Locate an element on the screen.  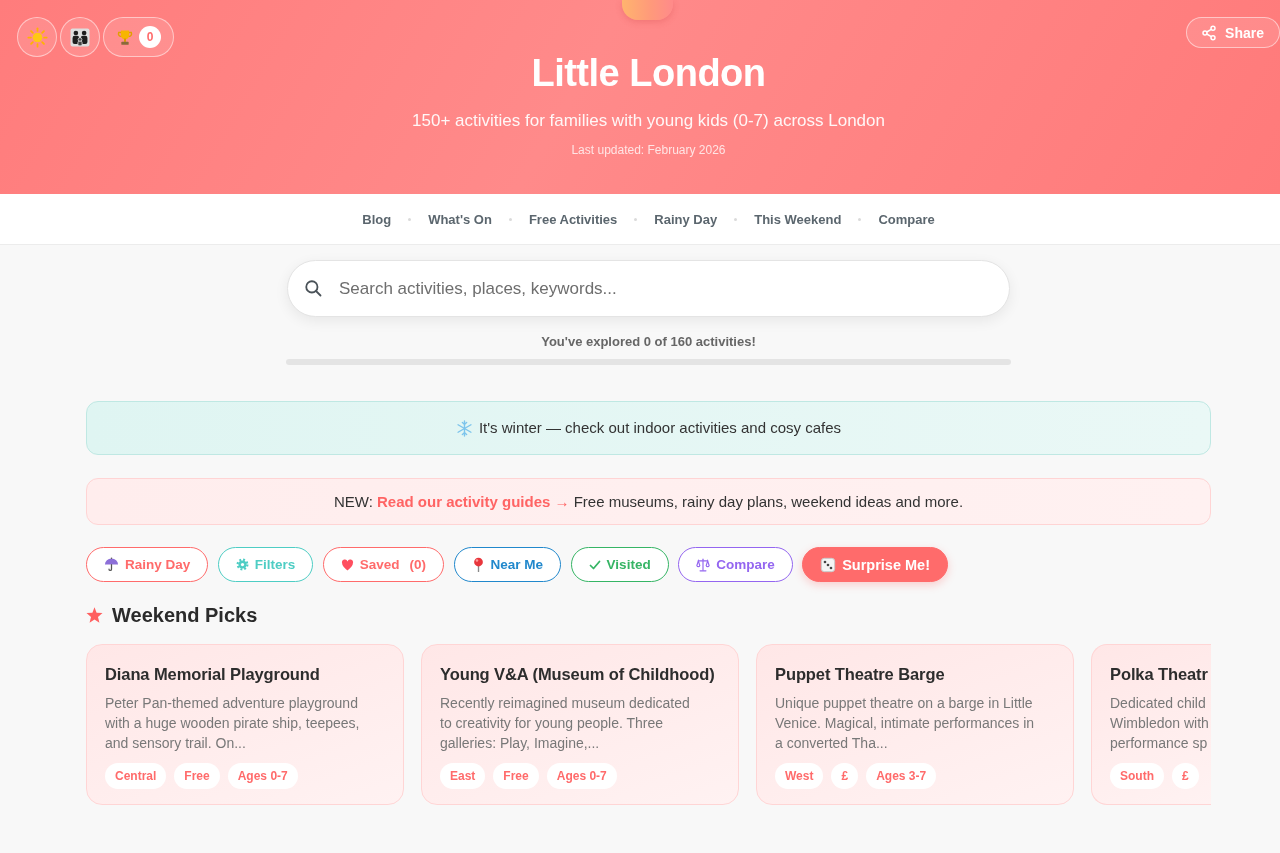
last-updated: Last updated: February 2026 is located at coordinates (648, 150).